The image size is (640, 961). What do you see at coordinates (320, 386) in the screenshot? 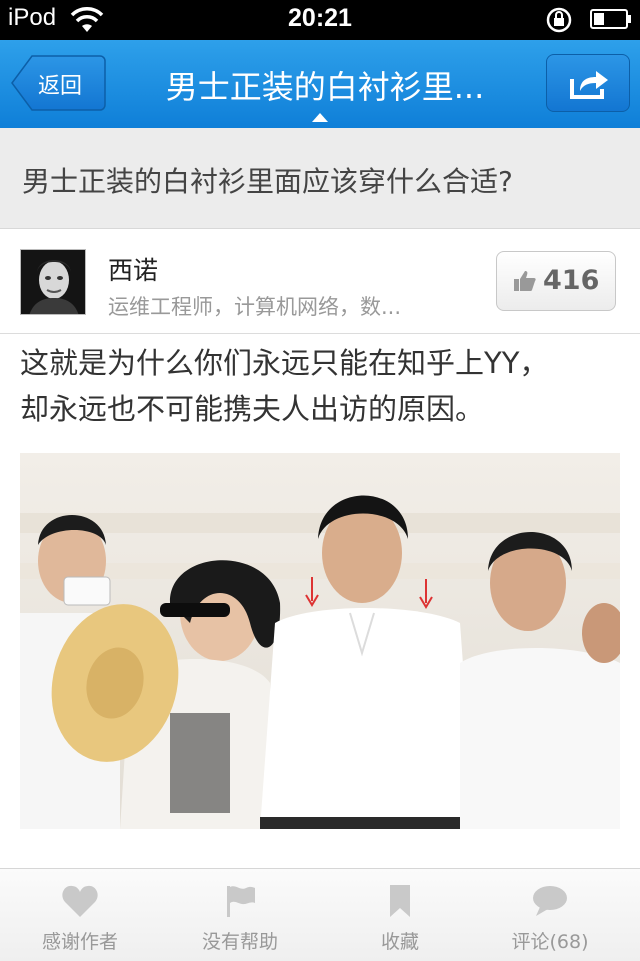
I see `answer-body: 这就是为什么你们永远只能在知乎上YY， 却永远也不可能携夫人出访的原因。` at bounding box center [320, 386].